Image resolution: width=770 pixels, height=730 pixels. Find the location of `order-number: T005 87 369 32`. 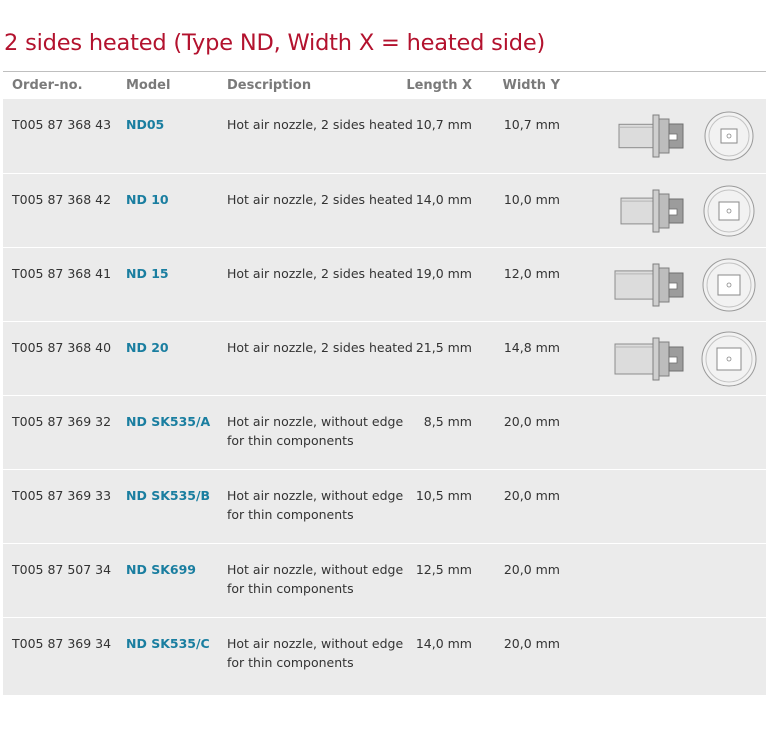

order-number: T005 87 369 32 is located at coordinates (62, 421).